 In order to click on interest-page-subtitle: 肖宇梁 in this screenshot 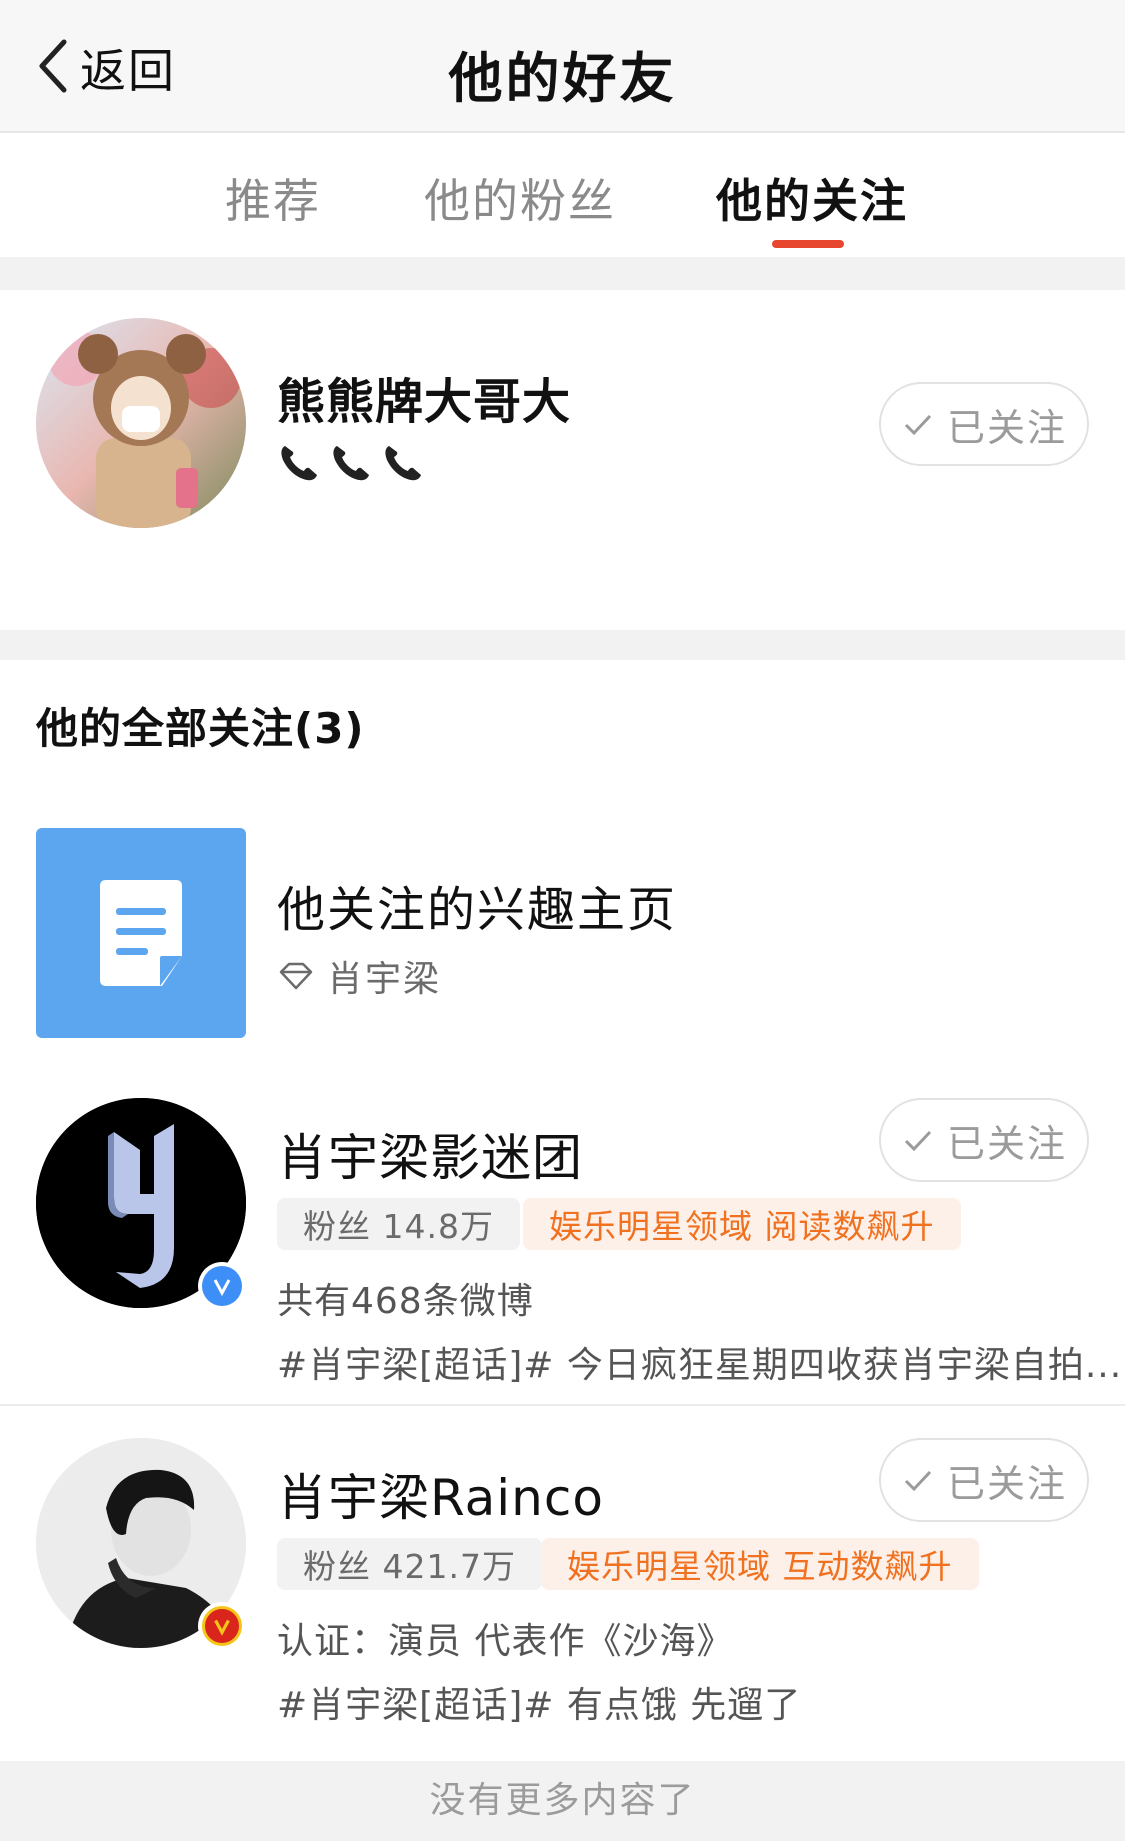, I will do `click(359, 976)`.